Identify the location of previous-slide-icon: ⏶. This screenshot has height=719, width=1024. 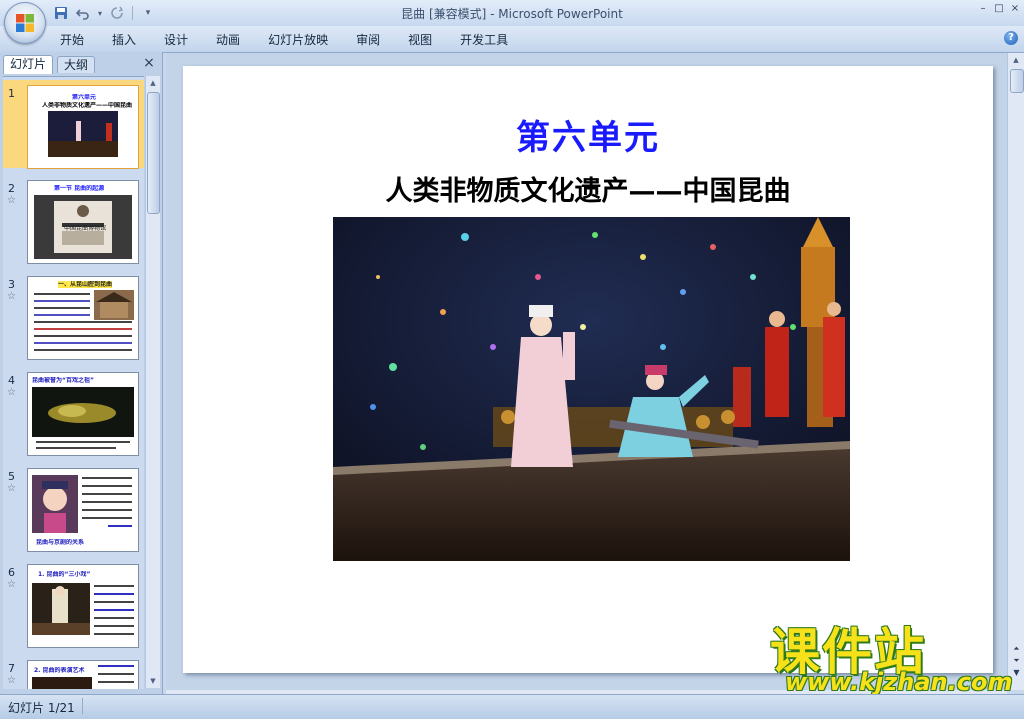
(1016, 649).